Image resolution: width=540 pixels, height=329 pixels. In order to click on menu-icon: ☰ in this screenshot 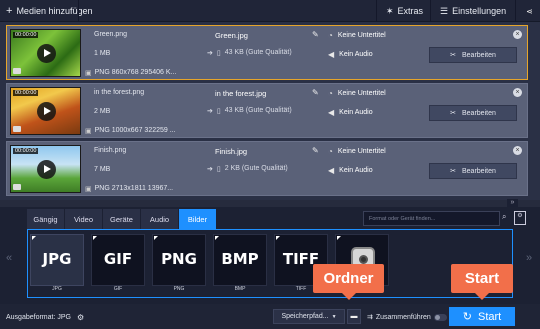, I will do `click(444, 10)`.